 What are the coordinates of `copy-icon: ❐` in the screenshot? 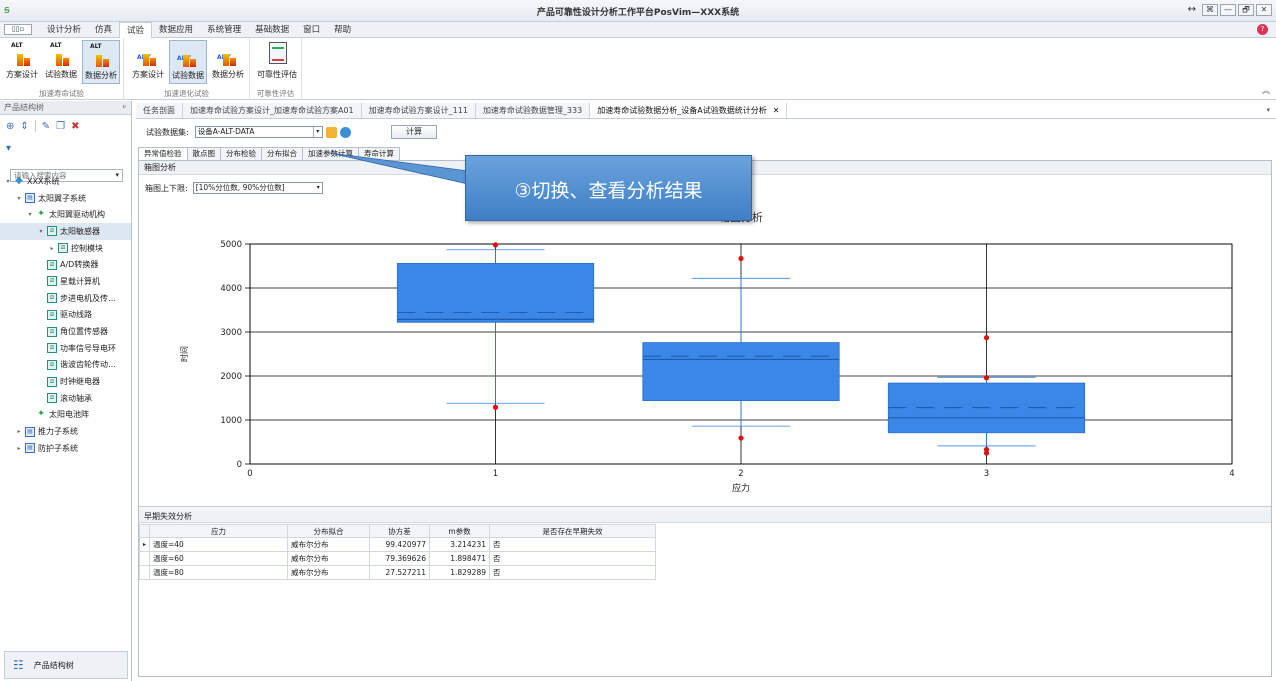 It's located at (60, 126).